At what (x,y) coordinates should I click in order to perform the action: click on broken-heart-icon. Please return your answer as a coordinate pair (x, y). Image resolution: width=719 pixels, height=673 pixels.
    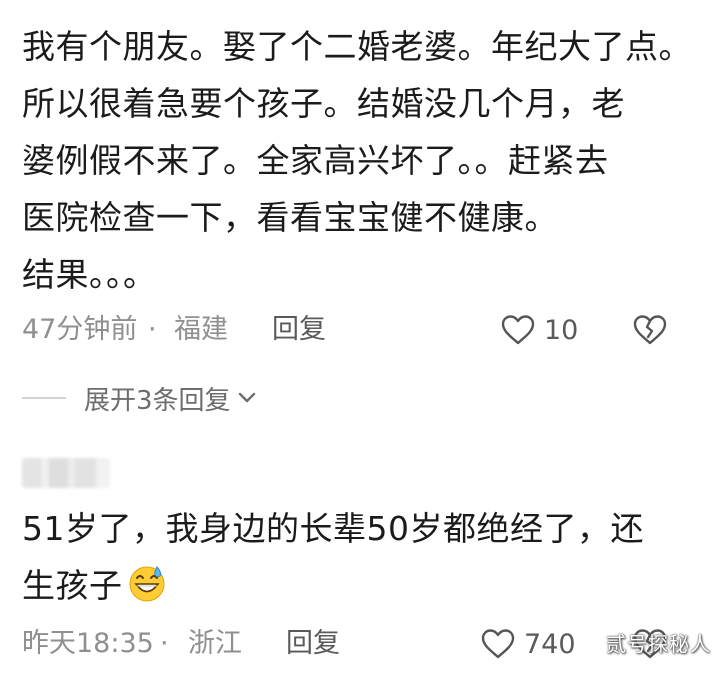
    Looking at the image, I should click on (650, 330).